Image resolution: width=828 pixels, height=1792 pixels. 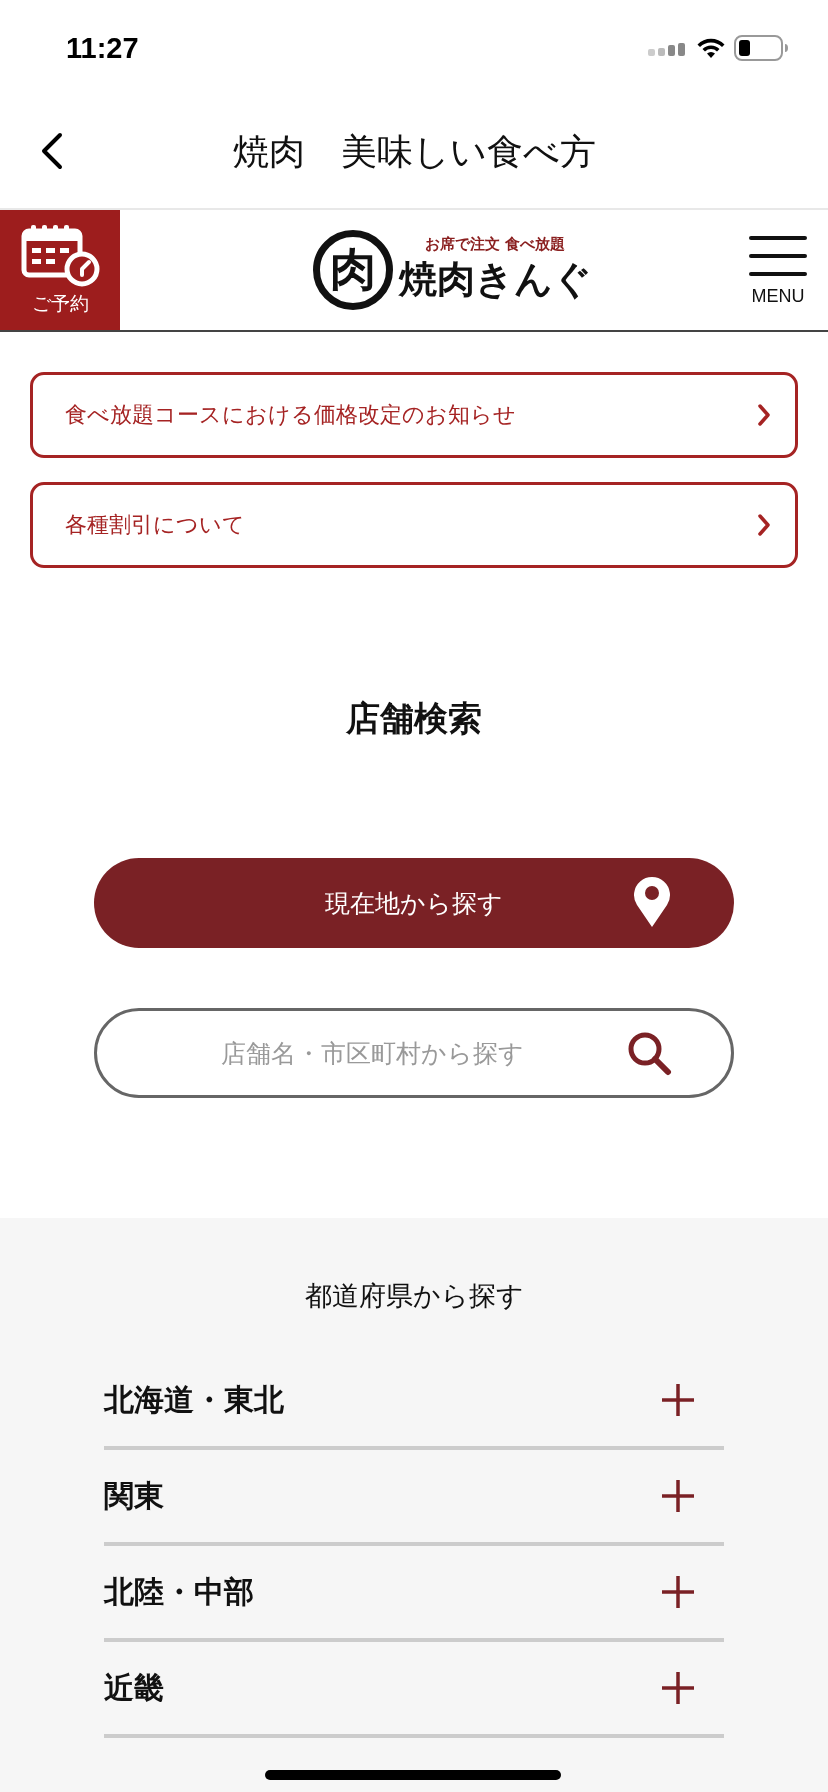 What do you see at coordinates (414, 903) in the screenshot?
I see `locate-button: 現在地から探す` at bounding box center [414, 903].